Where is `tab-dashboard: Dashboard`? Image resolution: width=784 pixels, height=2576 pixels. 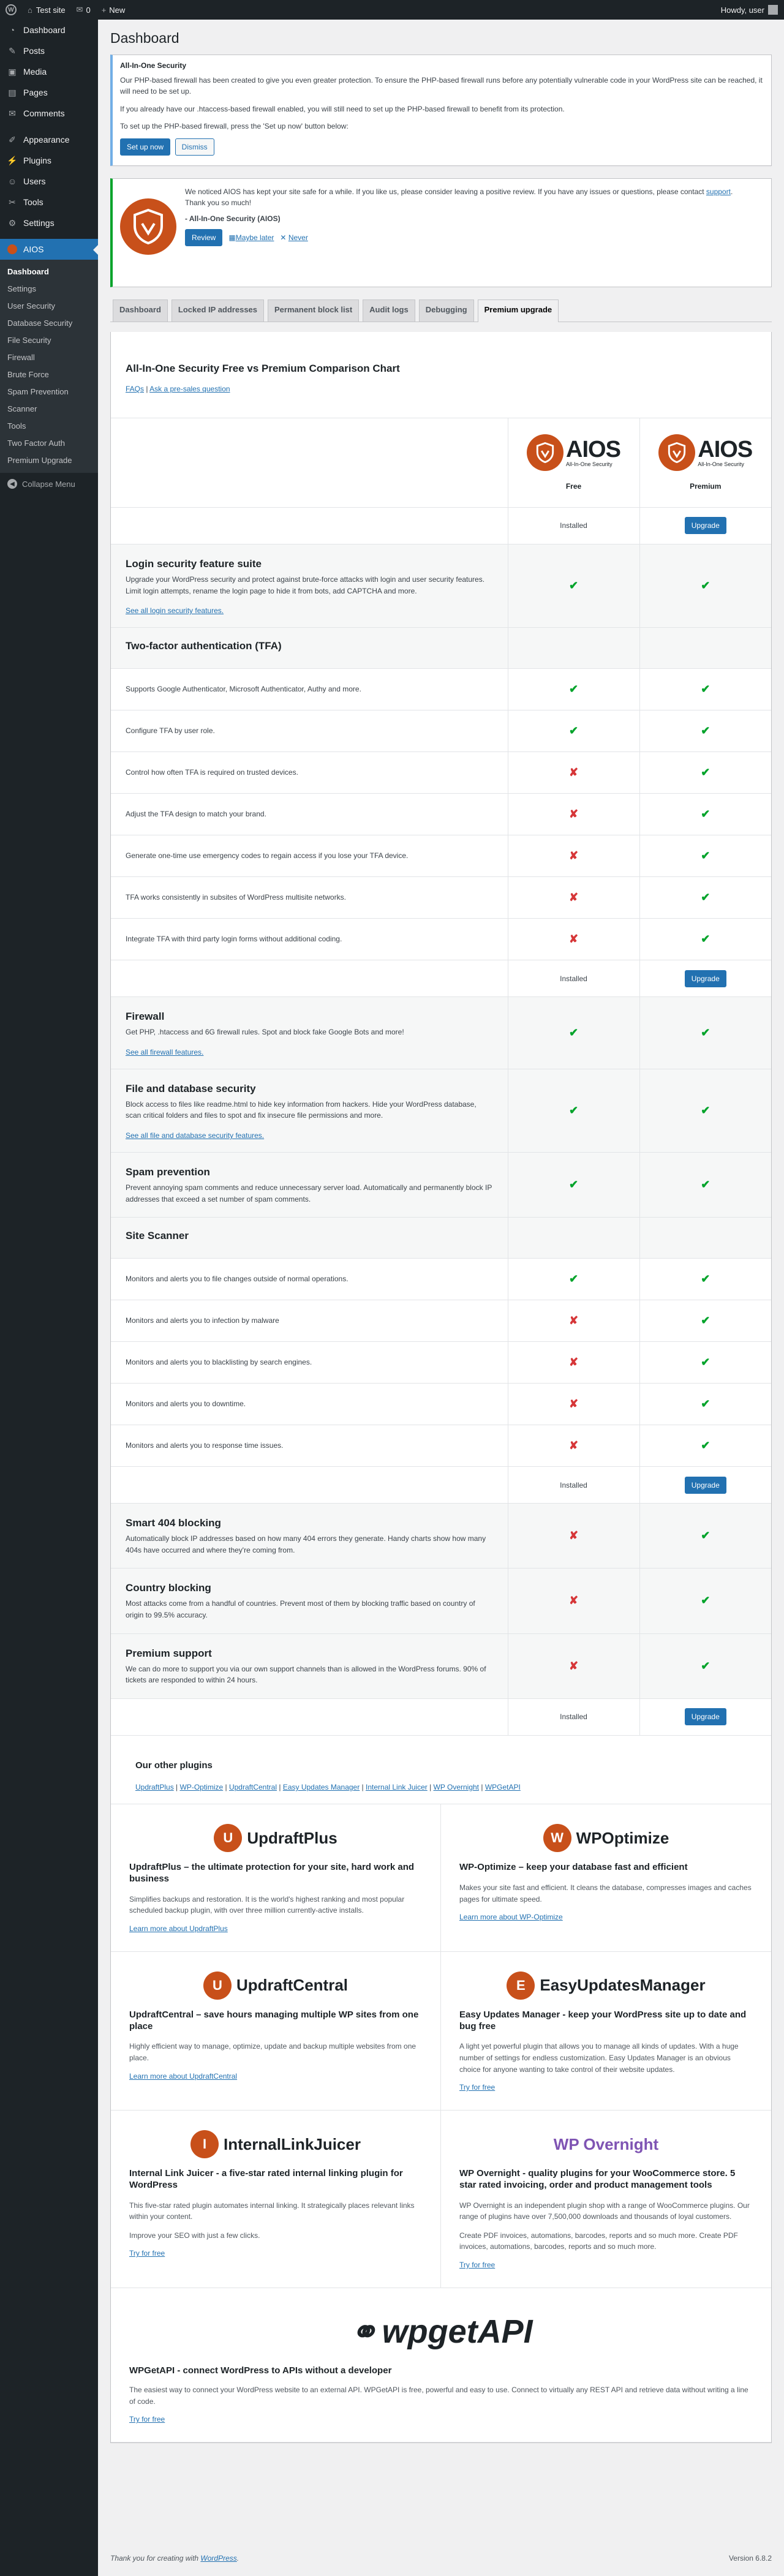 tab-dashboard: Dashboard is located at coordinates (140, 310).